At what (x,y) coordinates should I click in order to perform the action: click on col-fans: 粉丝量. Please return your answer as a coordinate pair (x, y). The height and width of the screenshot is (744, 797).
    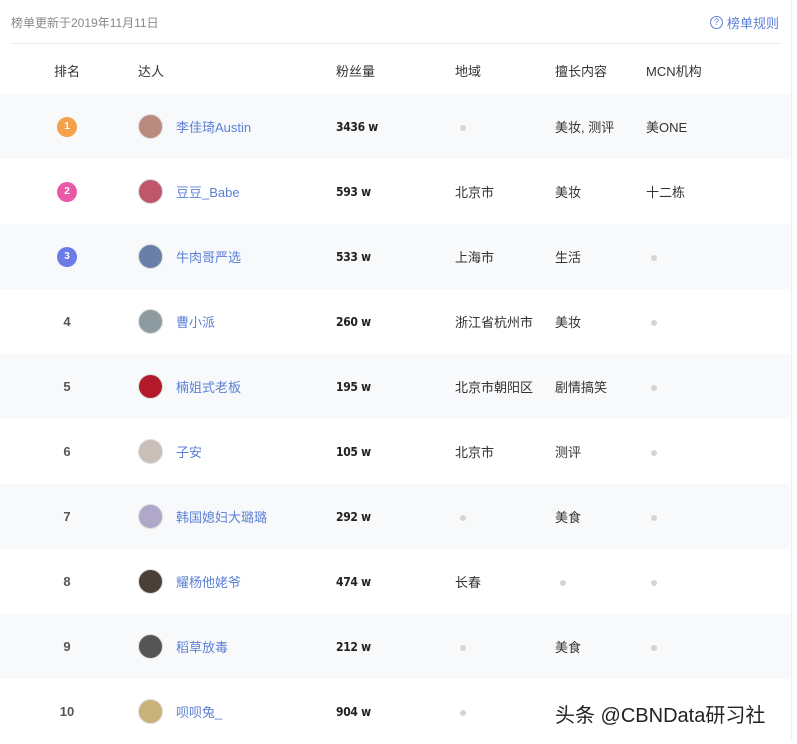
    Looking at the image, I should click on (356, 71).